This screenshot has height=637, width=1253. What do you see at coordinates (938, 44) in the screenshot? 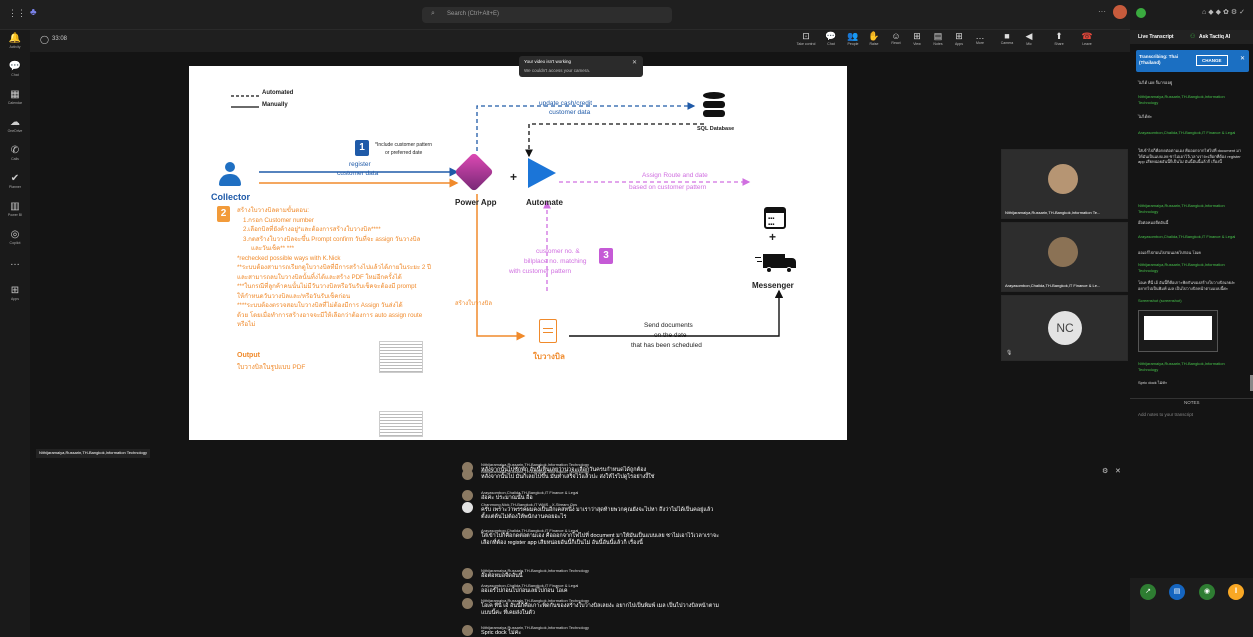
I see `toolbar-label: Notes` at bounding box center [938, 44].